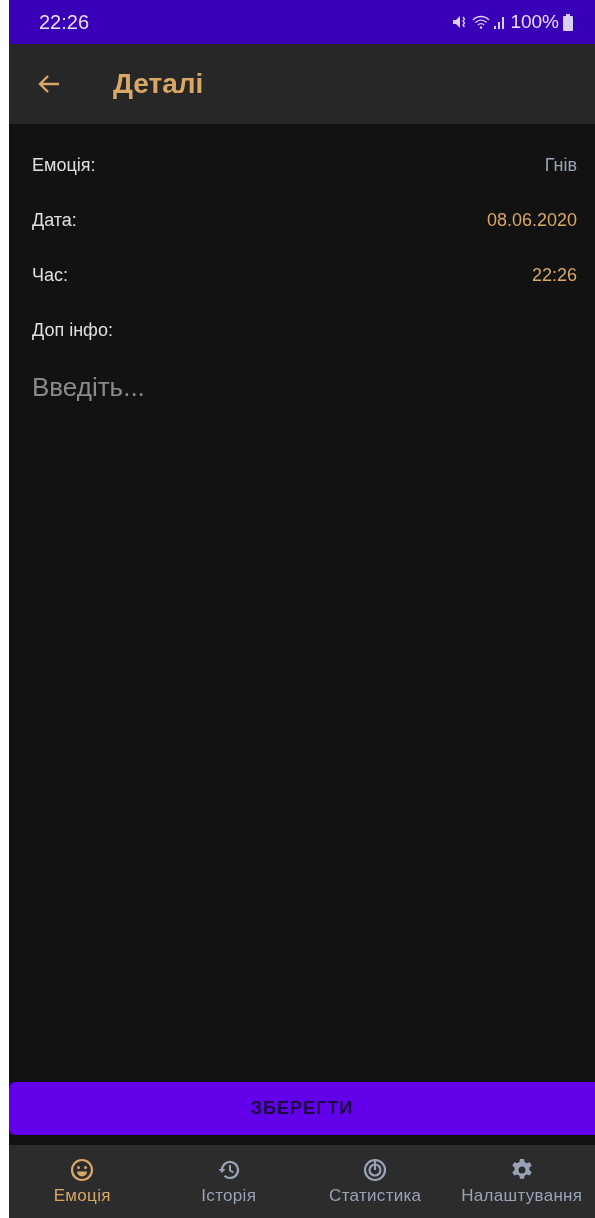  What do you see at coordinates (158, 84) in the screenshot?
I see `screen-title: Деталі` at bounding box center [158, 84].